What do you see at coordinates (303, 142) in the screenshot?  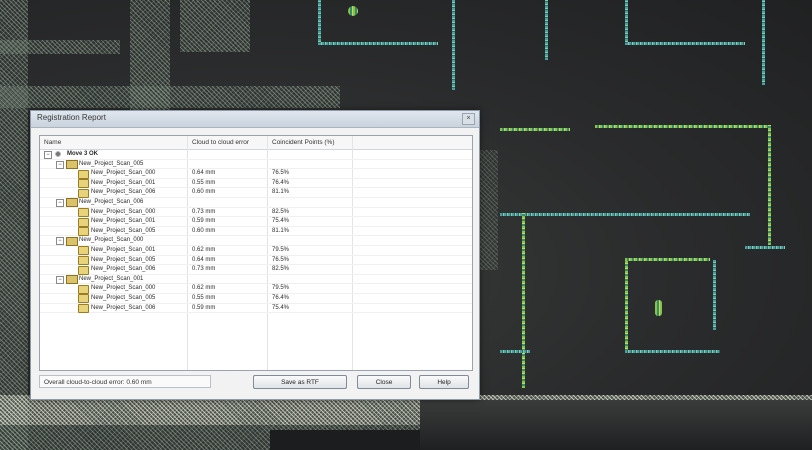 I see `column-header-percent: Coincident Points (%)` at bounding box center [303, 142].